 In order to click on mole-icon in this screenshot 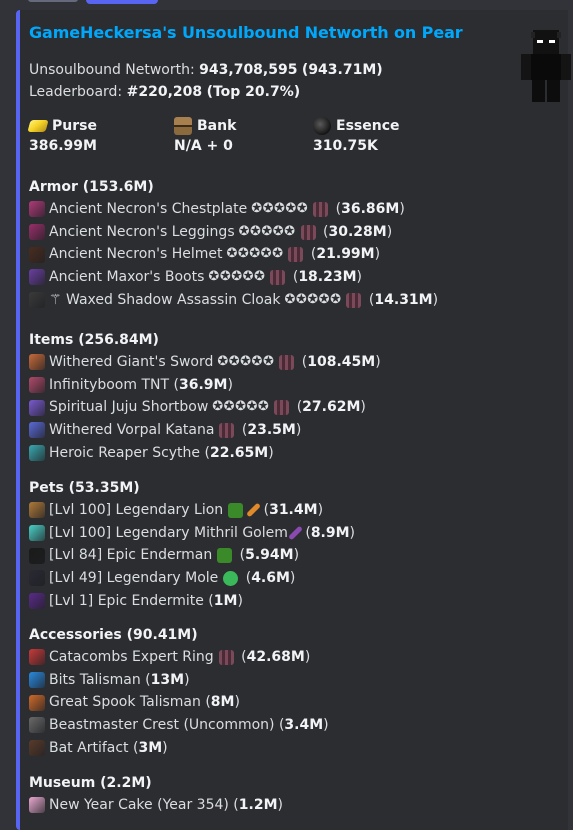, I will do `click(37, 578)`.